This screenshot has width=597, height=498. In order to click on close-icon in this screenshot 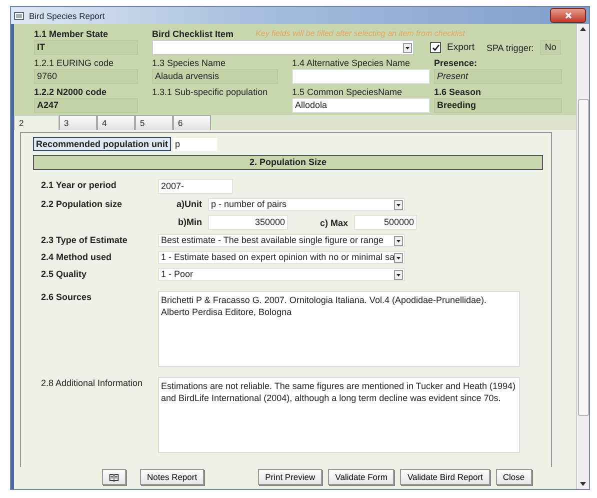, I will do `click(568, 15)`.